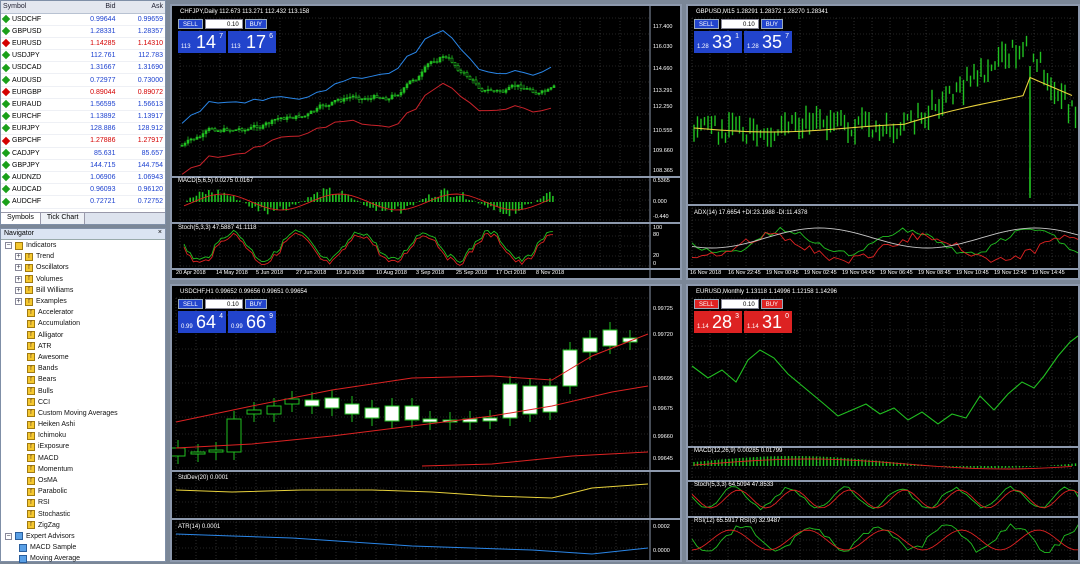  Describe the element at coordinates (83, 202) in the screenshot. I see `market-watch-row: AUDCHF 0.72721 0.72752` at that location.